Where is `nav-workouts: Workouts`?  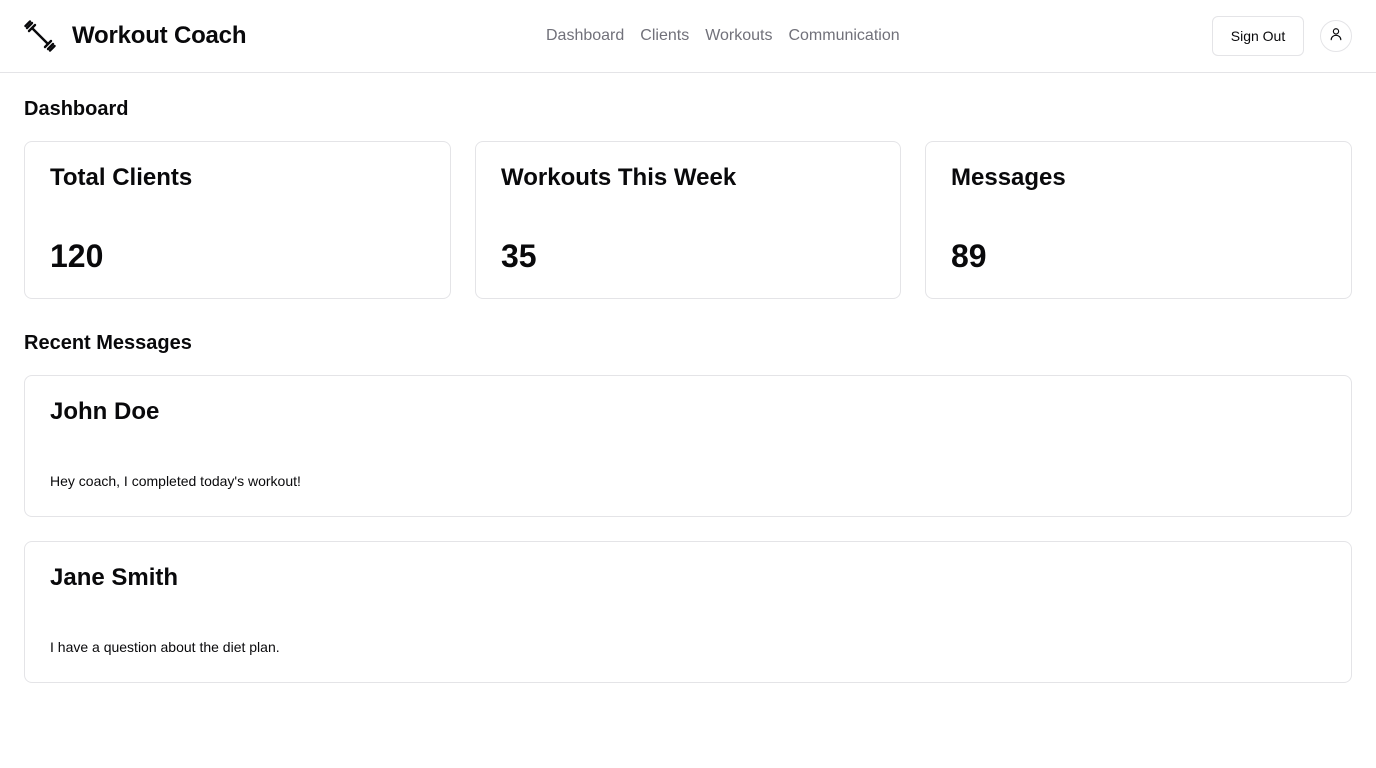 nav-workouts: Workouts is located at coordinates (738, 36).